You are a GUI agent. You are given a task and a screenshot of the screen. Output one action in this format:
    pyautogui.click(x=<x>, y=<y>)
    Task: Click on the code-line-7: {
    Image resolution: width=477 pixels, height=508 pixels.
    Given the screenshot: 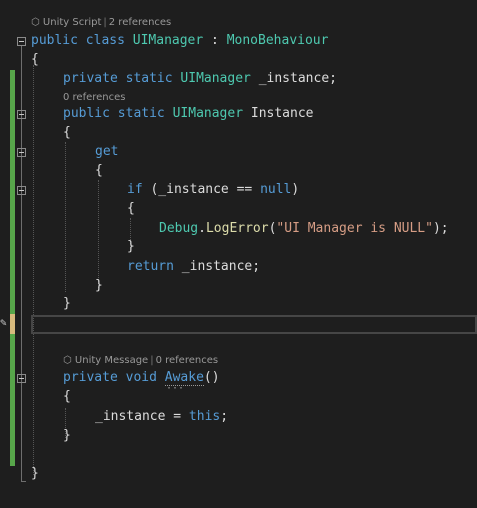 What is the action you would take?
    pyautogui.click(x=99, y=171)
    